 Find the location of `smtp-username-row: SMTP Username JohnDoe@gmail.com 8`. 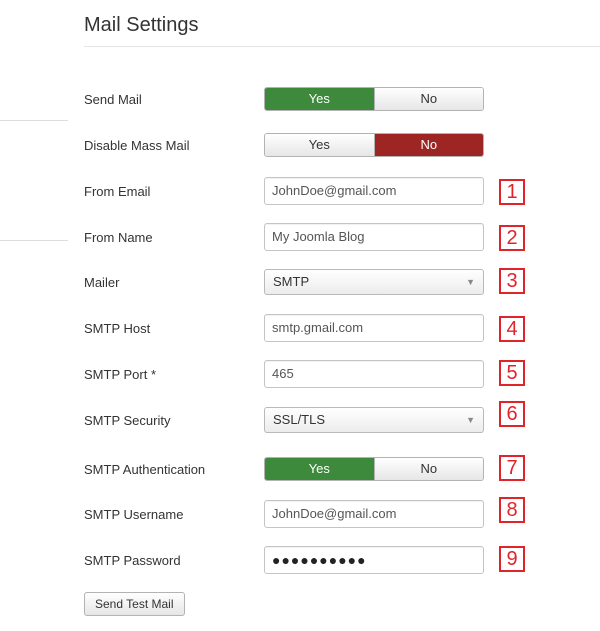

smtp-username-row: SMTP Username JohnDoe@gmail.com 8 is located at coordinates (300, 513).